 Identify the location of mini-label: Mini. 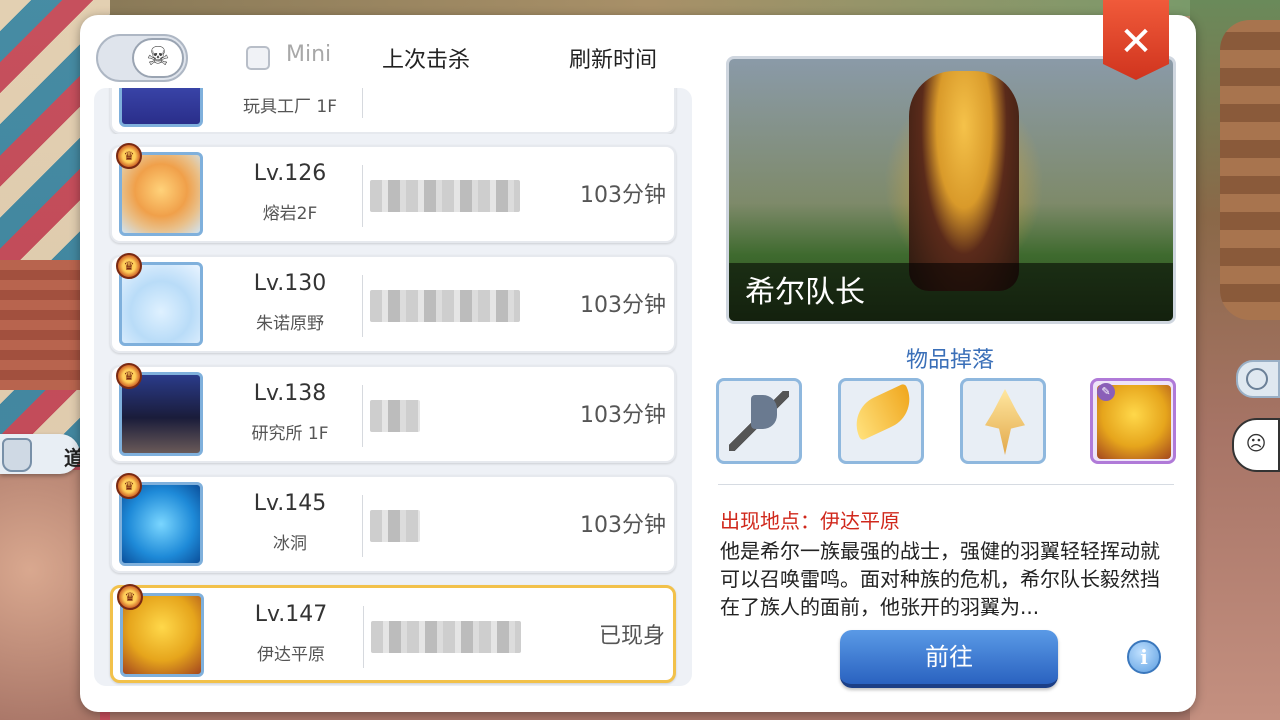
(309, 54).